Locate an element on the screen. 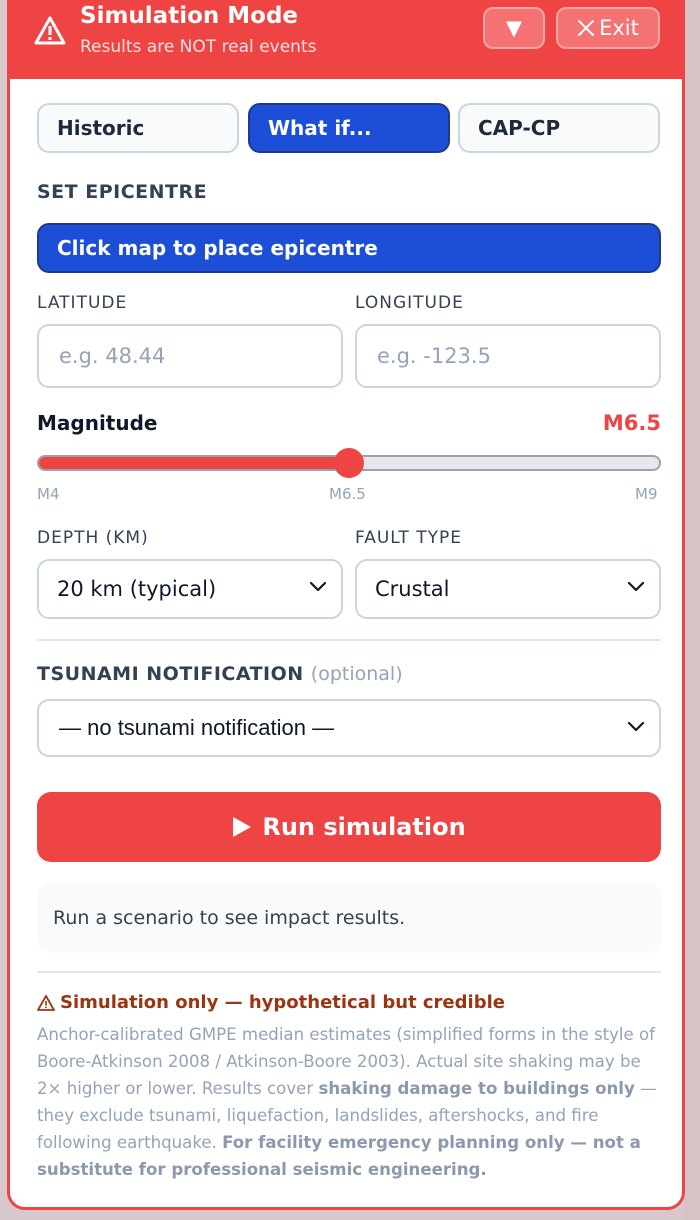  longitude-input is located at coordinates (508, 356).